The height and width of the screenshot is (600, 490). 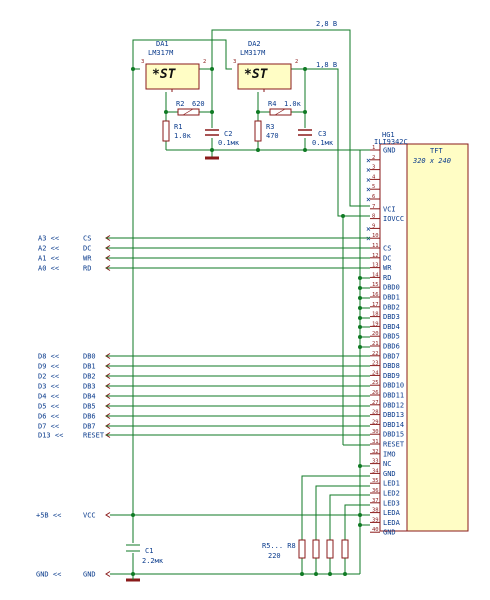 I want to click on display-pin-name: WR, so click(x=387, y=268).